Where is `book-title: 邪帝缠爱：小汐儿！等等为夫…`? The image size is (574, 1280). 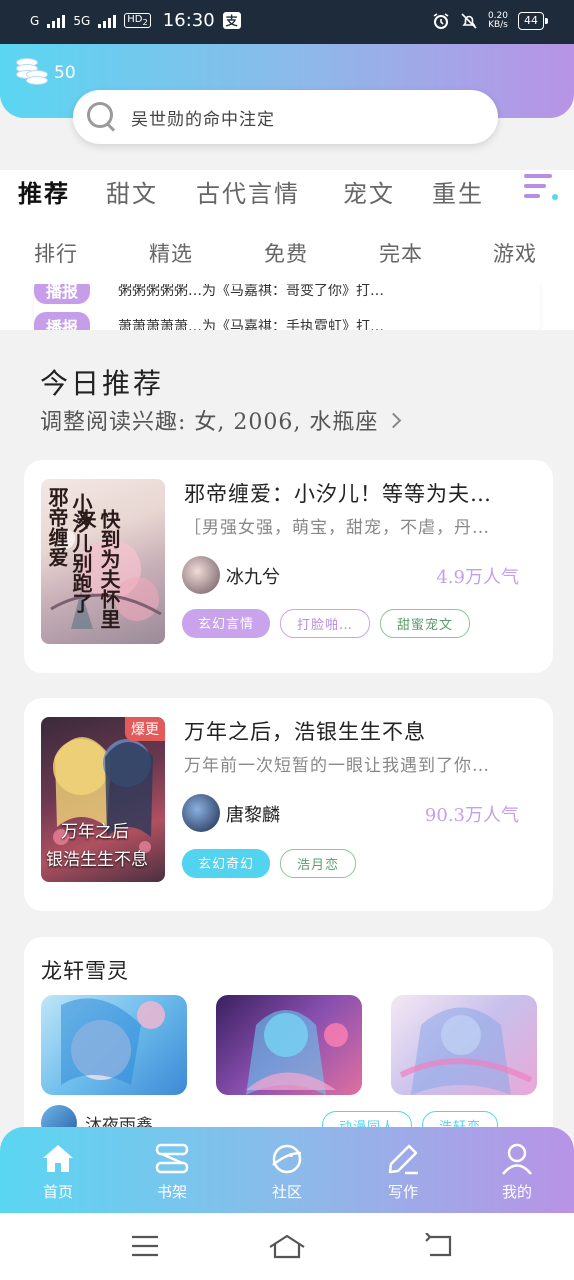
book-title: 邪帝缠爱：小汐儿！等等为夫… is located at coordinates (338, 494).